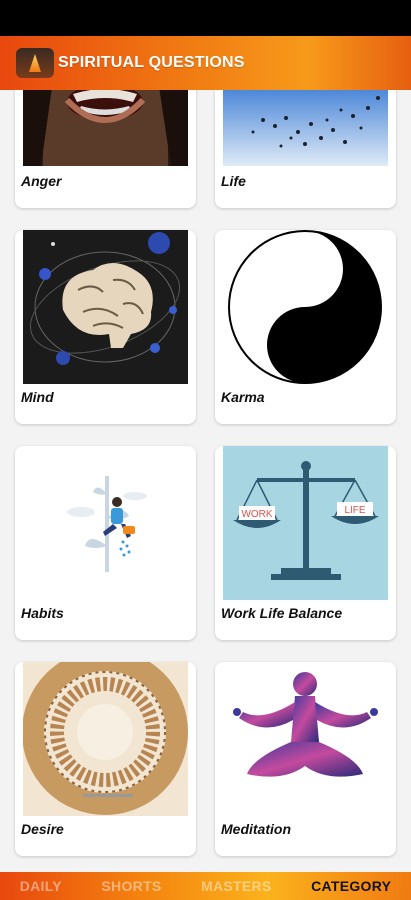  Describe the element at coordinates (42, 613) in the screenshot. I see `category-label: Habits` at that location.